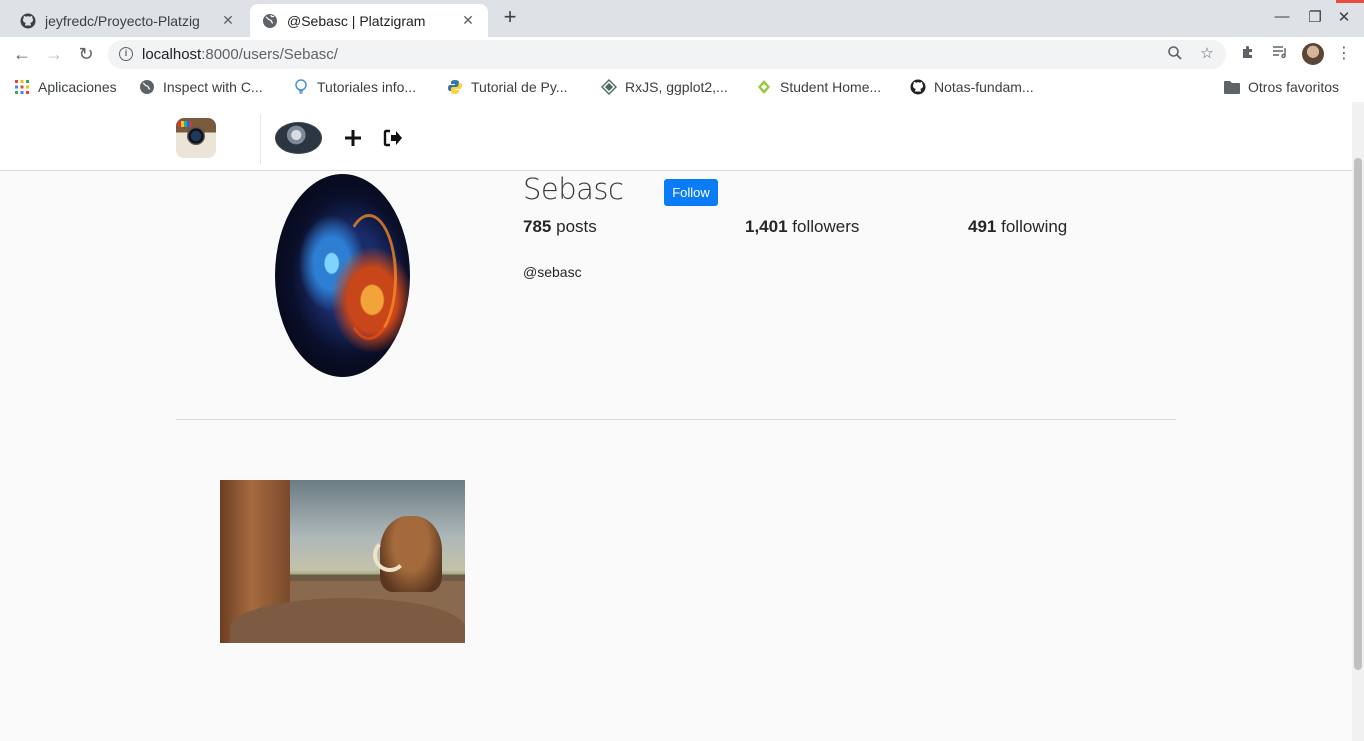  I want to click on profile-divider, so click(676, 419).